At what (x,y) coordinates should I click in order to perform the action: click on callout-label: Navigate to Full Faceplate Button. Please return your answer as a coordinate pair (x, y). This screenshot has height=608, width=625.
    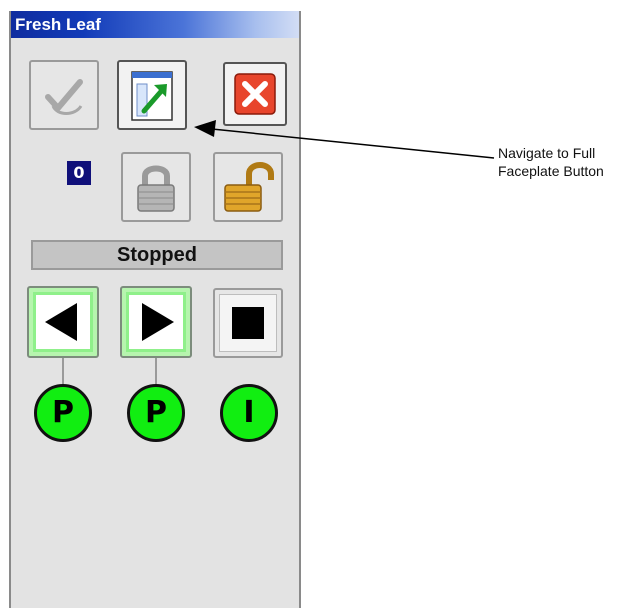
    Looking at the image, I should click on (551, 162).